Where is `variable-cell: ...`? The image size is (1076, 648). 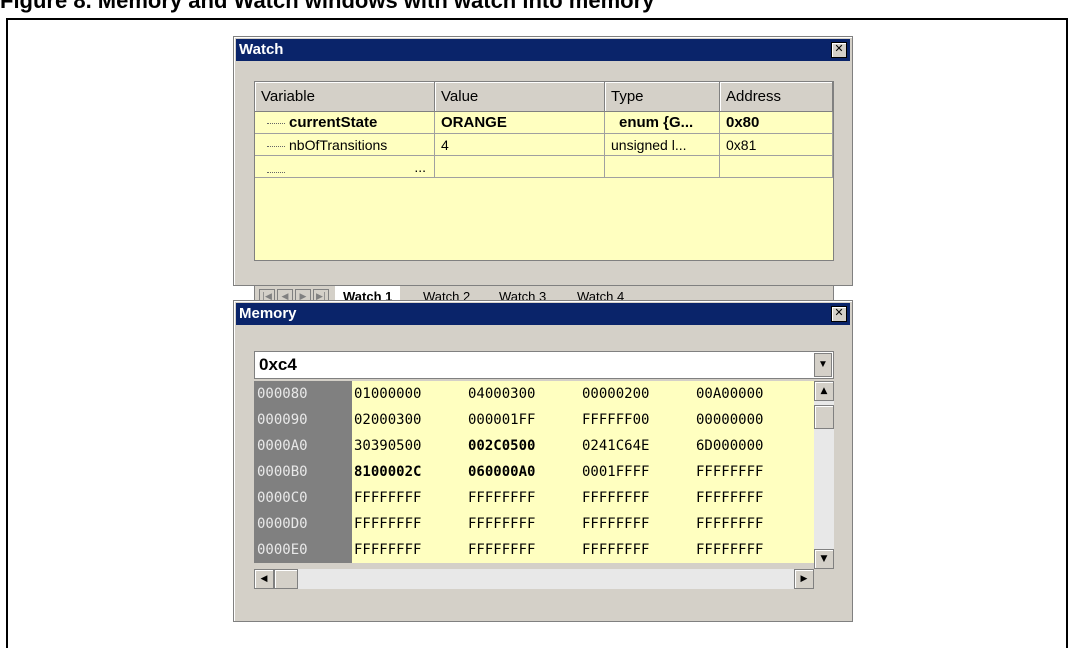 variable-cell: ... is located at coordinates (345, 167).